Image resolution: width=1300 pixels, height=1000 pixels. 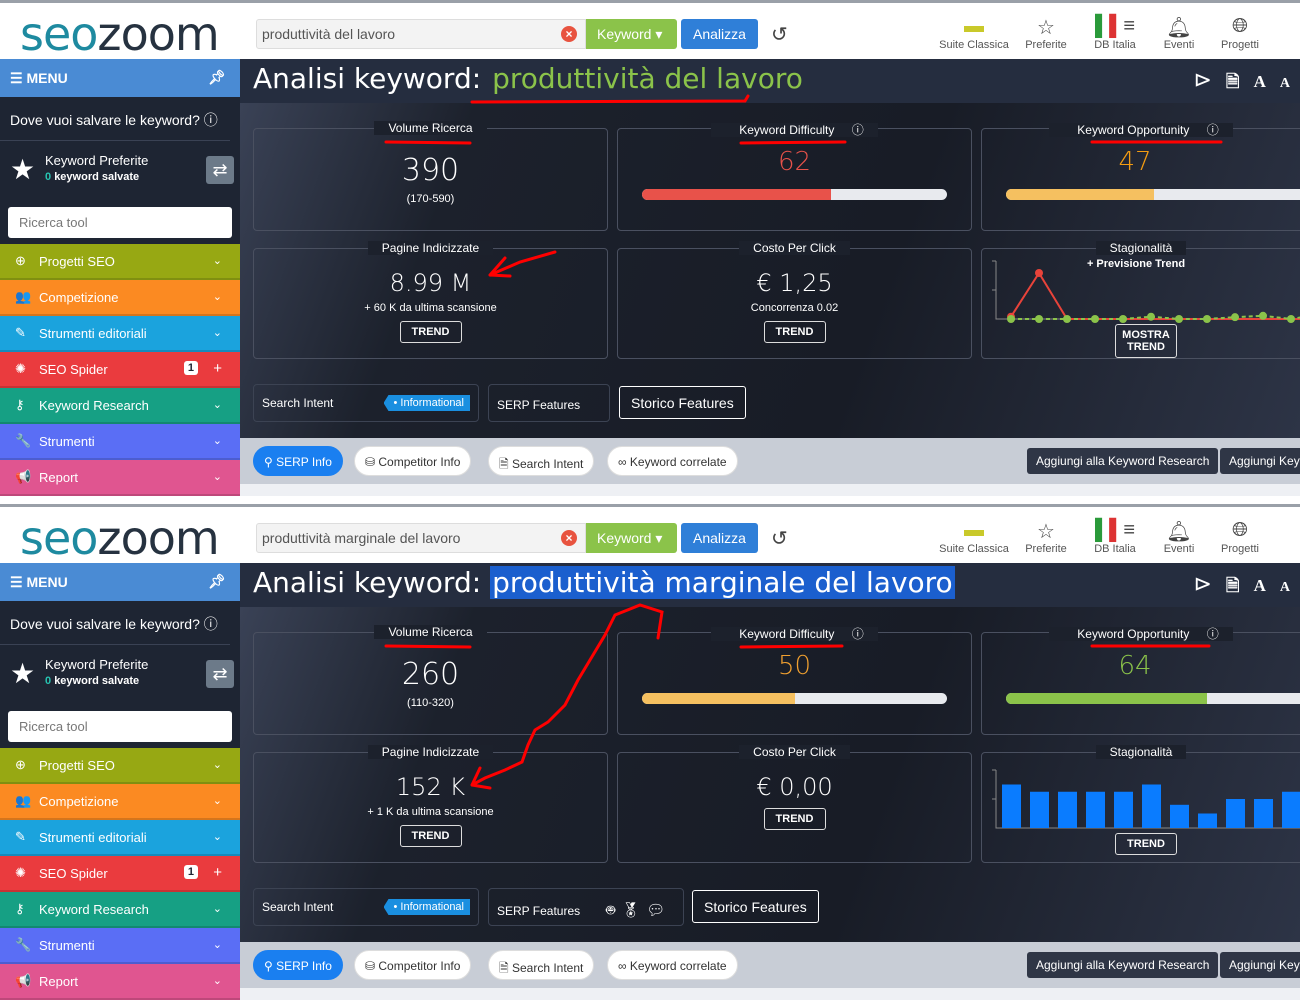 I want to click on volume-label: Volume Ricerca, so click(x=430, y=128).